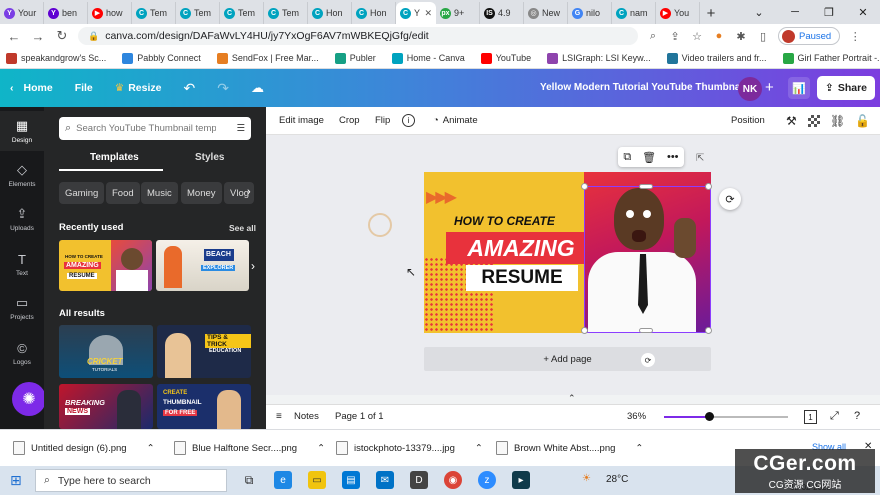  Describe the element at coordinates (741, 36) in the screenshot. I see `extensions-puzzle-icon: ✱` at that location.